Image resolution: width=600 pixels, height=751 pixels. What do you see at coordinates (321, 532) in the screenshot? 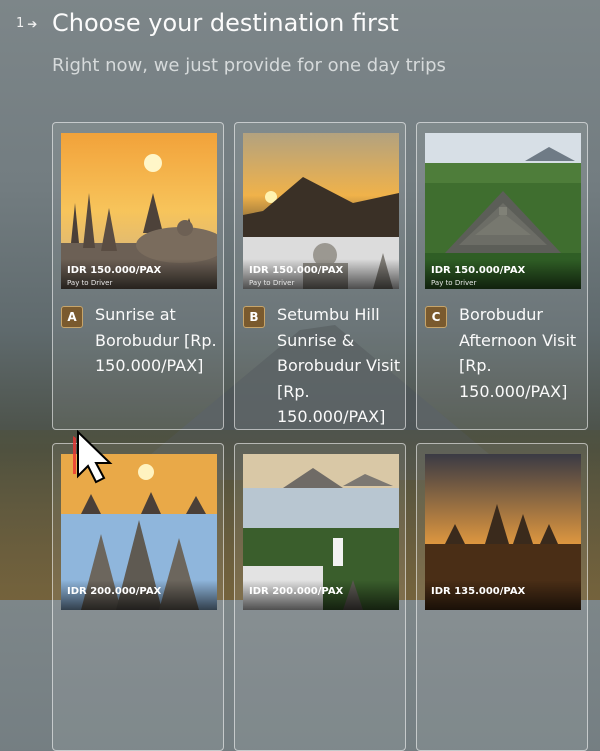
I see `option-image-setumbu-view: IDR 200.000/PAX` at bounding box center [321, 532].